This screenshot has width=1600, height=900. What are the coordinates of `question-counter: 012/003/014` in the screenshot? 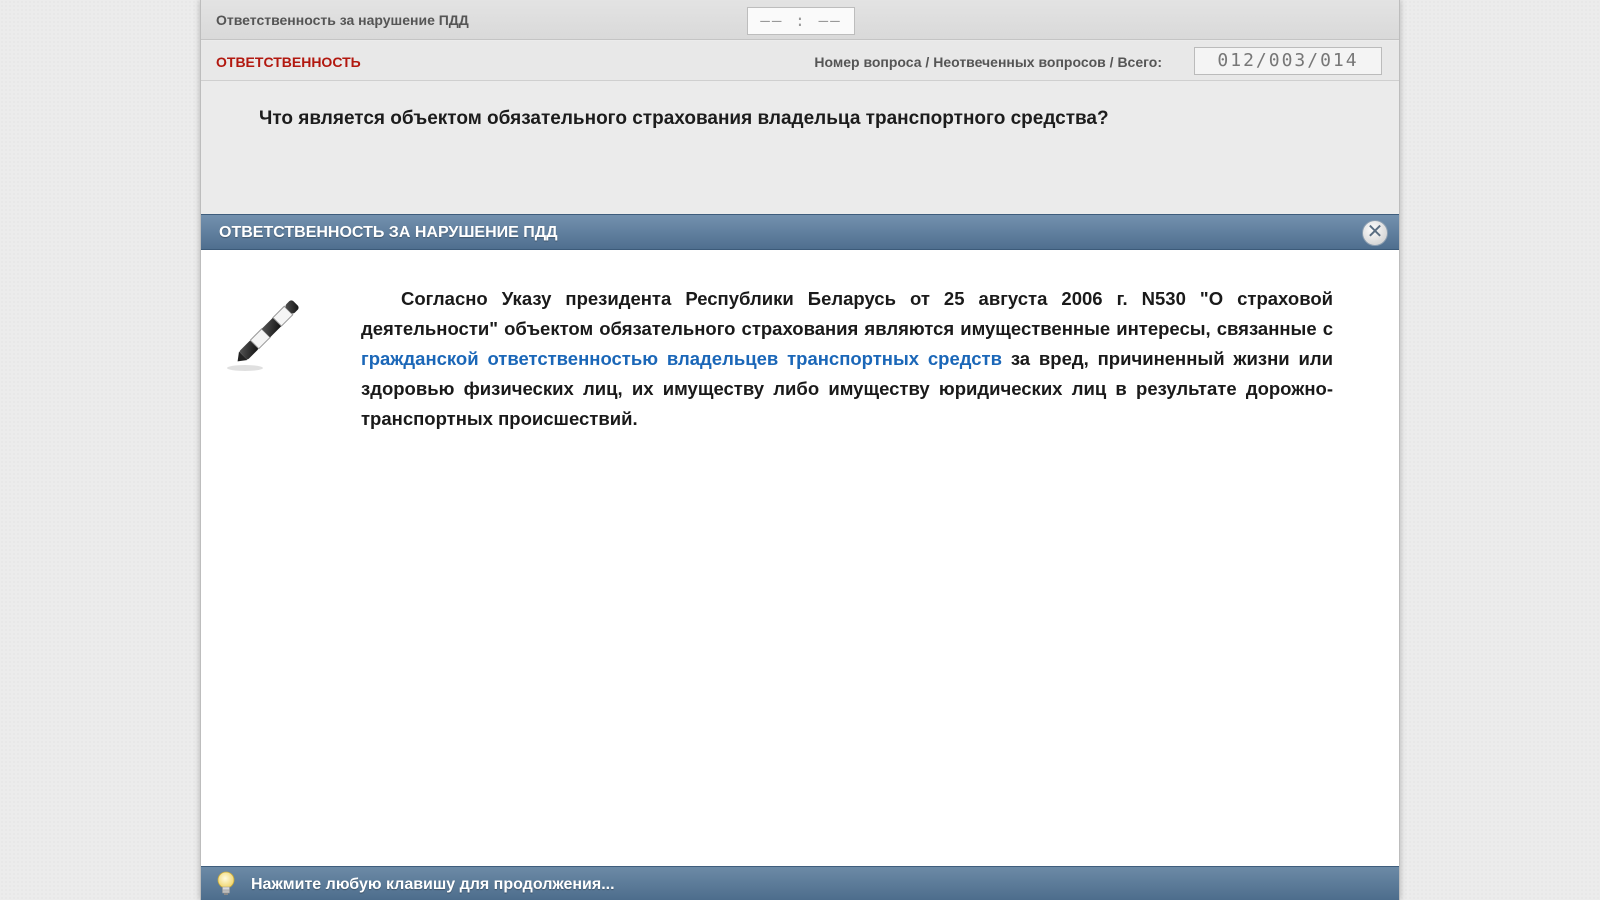 It's located at (1288, 61).